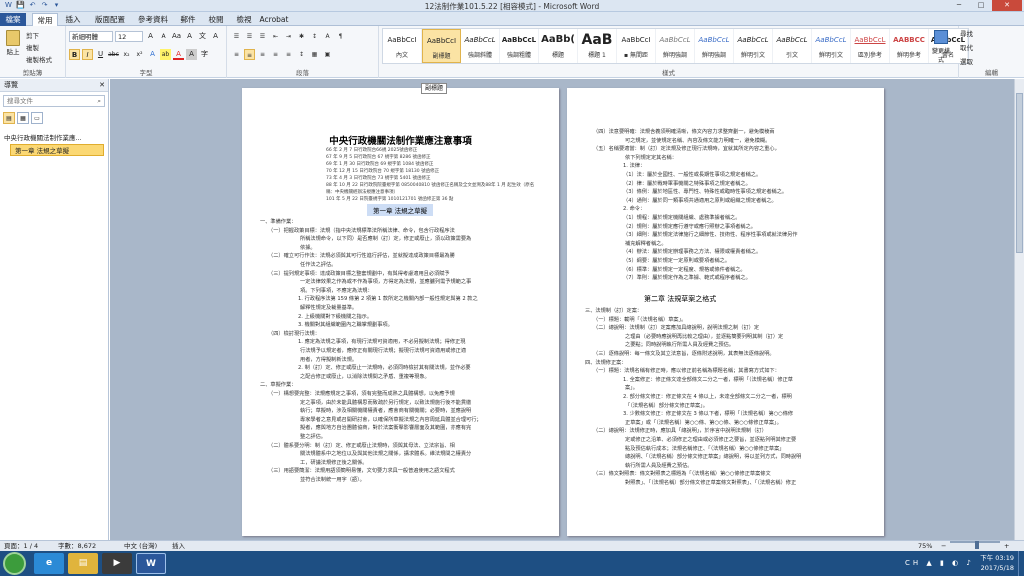  Describe the element at coordinates (400, 210) in the screenshot. I see `chapter-heading: 第一章 法規之草擬` at that location.